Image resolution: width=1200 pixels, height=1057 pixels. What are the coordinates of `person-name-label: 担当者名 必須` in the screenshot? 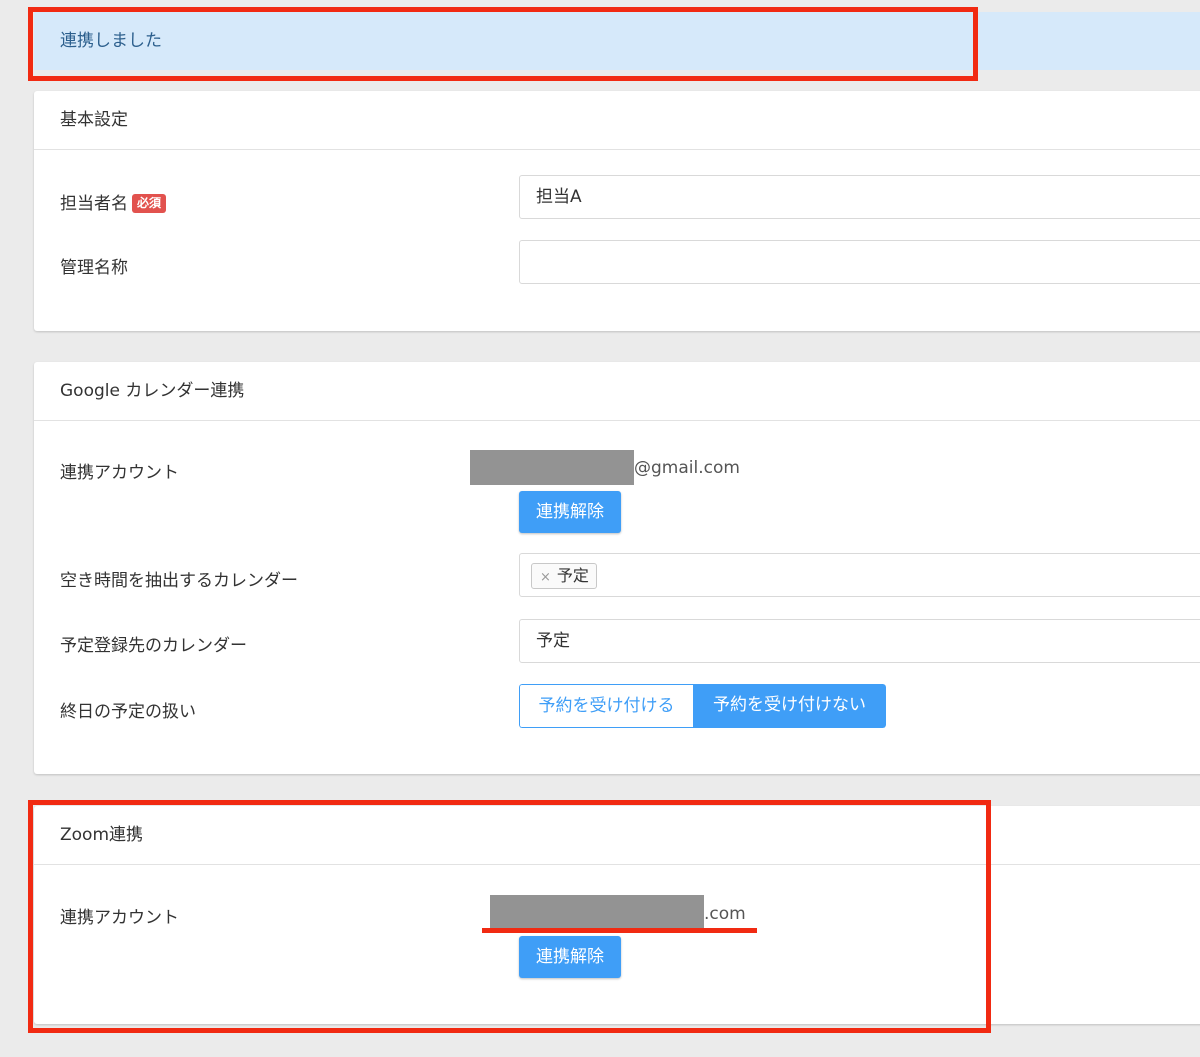 It's located at (113, 201).